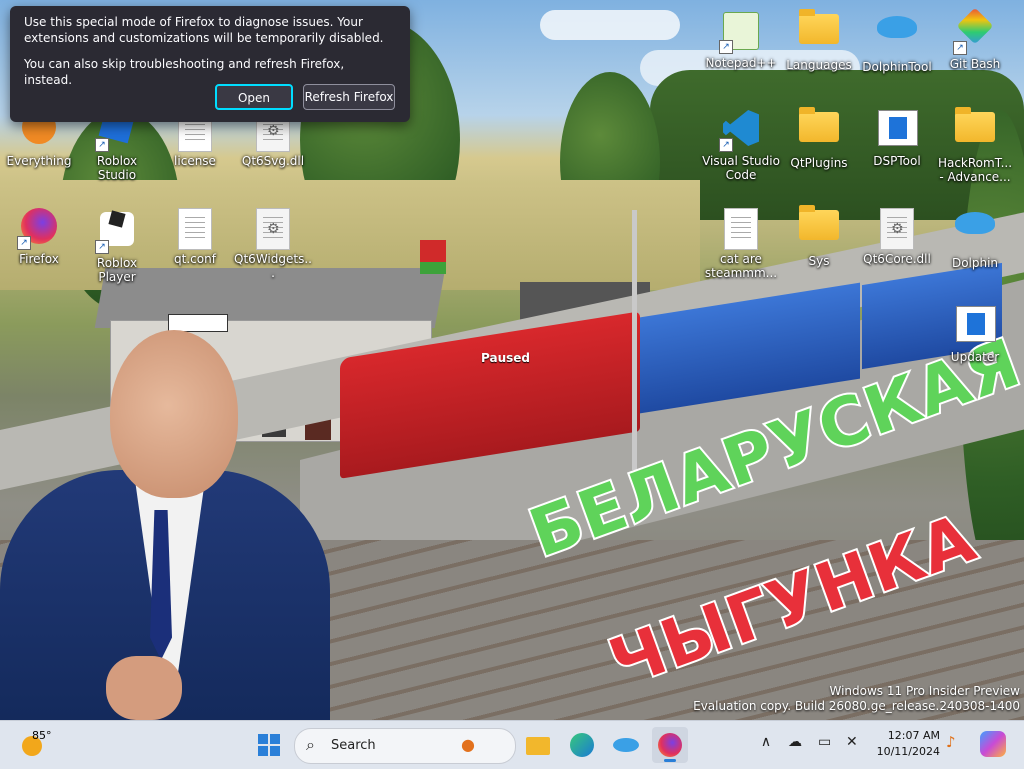  I want to click on search-icon: ⌕, so click(310, 744).